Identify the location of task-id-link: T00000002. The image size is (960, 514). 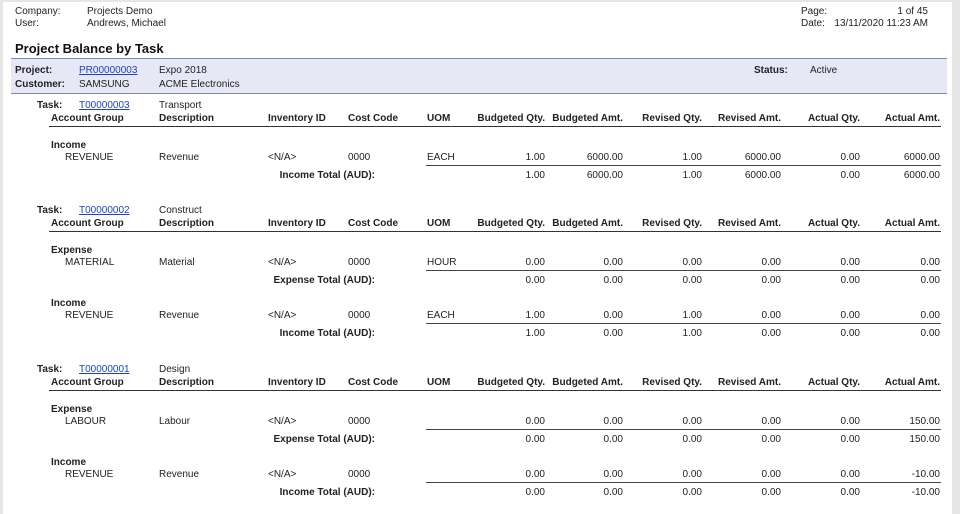
(104, 211).